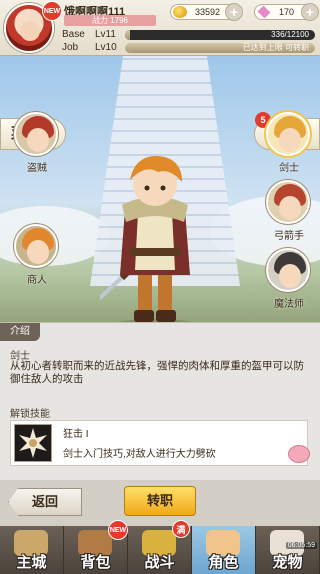  What do you see at coordinates (139, 454) in the screenshot?
I see `skill-description: 剑士入门技巧,对敌人进行大力劈砍` at bounding box center [139, 454].